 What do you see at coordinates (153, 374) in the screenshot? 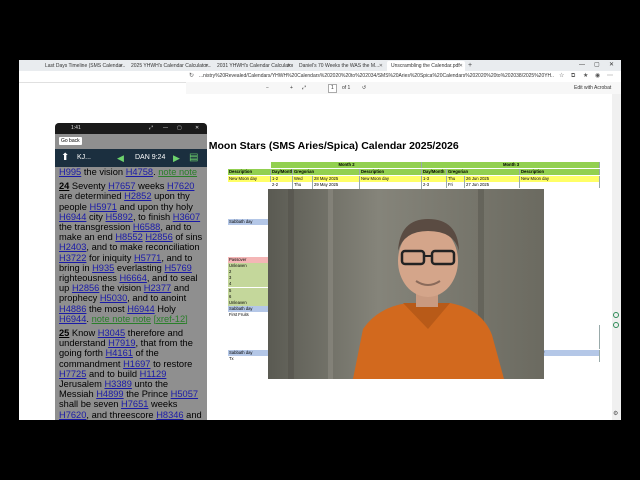
I see `strongs-link: H1129` at bounding box center [153, 374].